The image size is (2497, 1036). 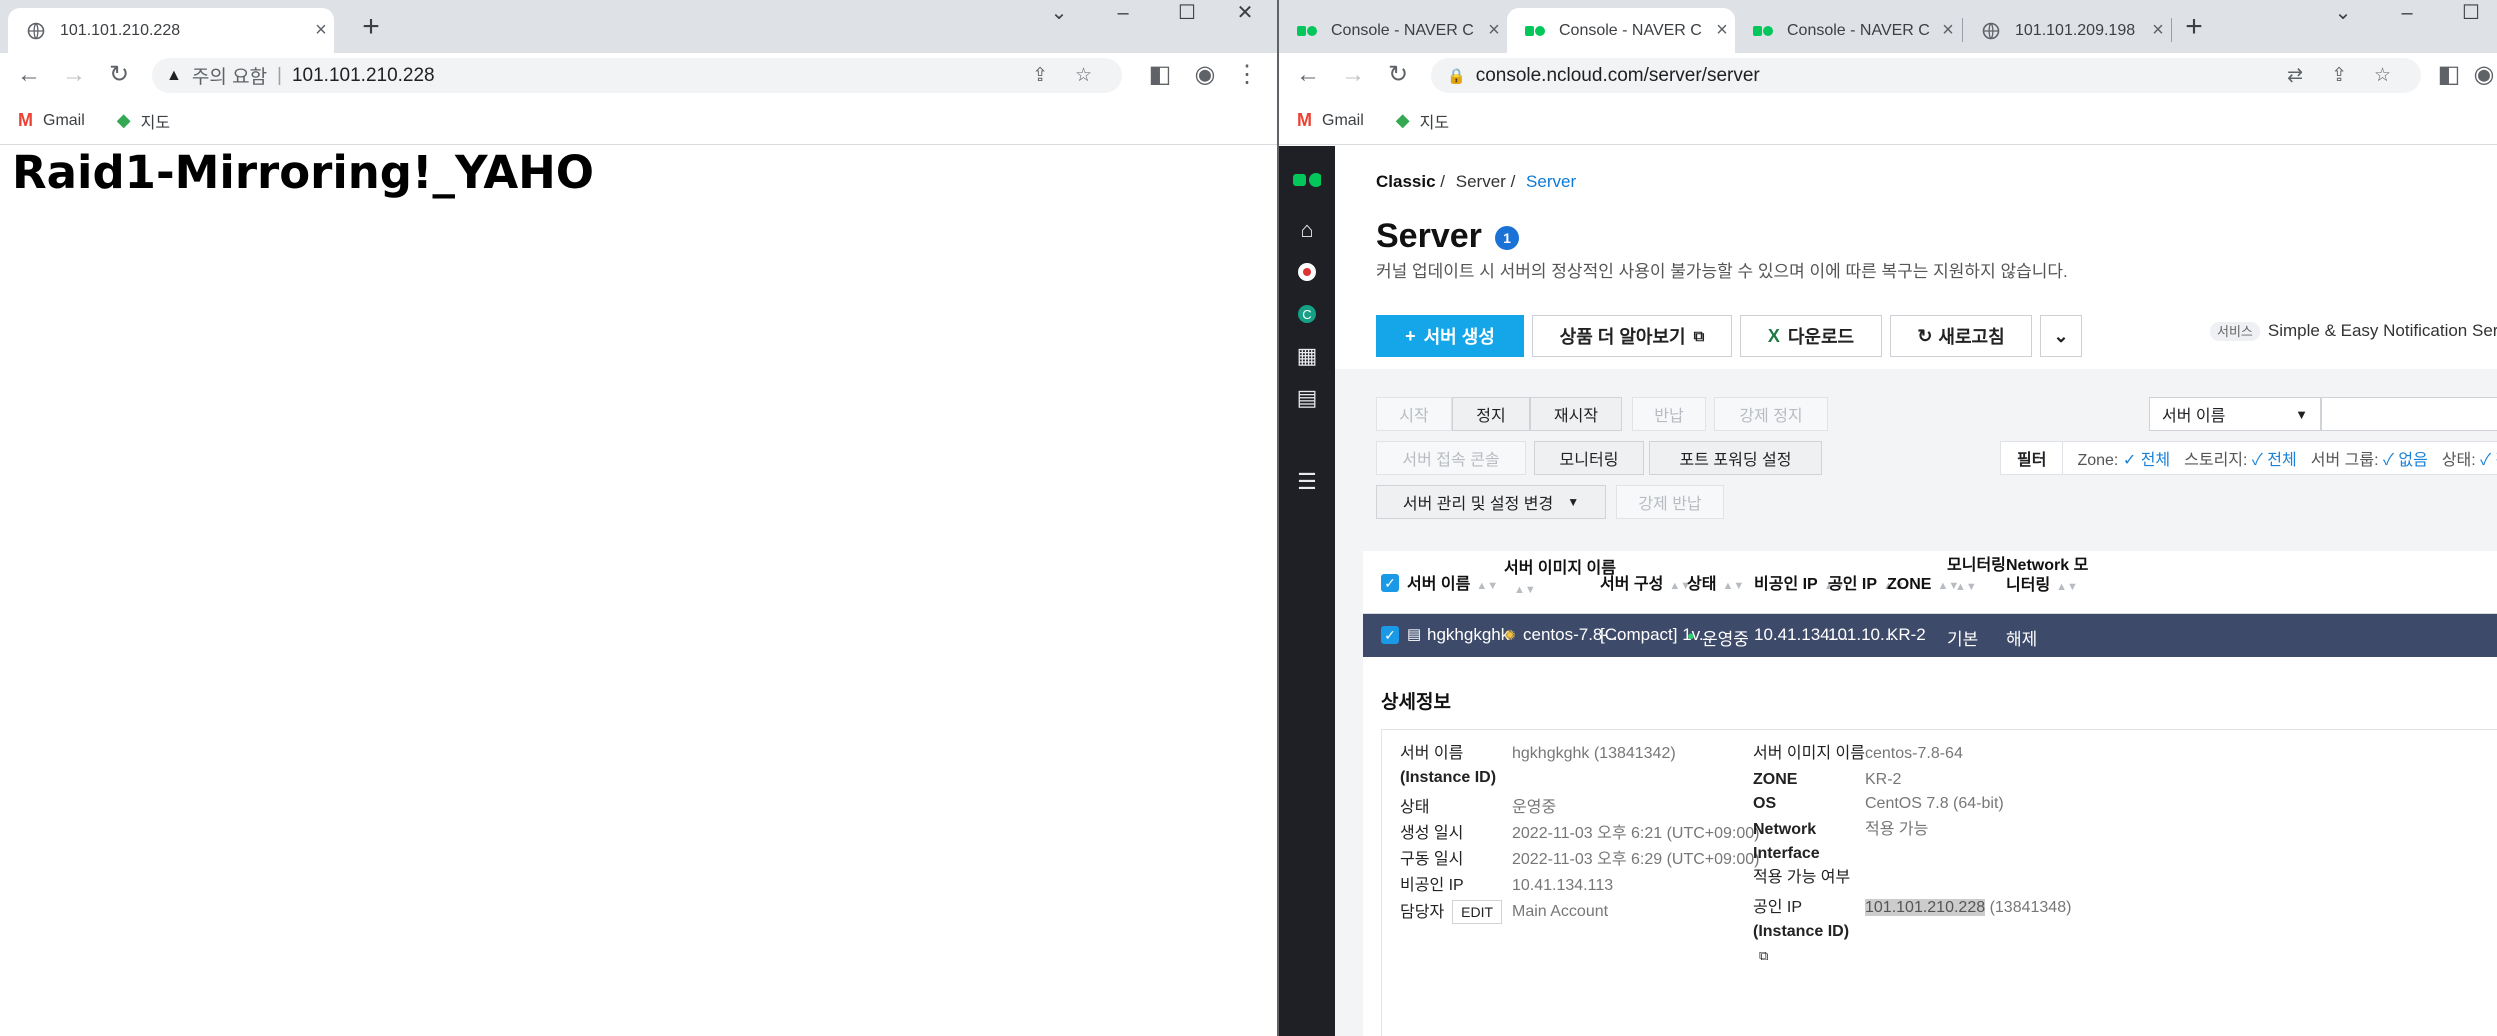 I want to click on service-tag: 서비스 Simple & Easy Notification Ser, so click(x=2353, y=331).